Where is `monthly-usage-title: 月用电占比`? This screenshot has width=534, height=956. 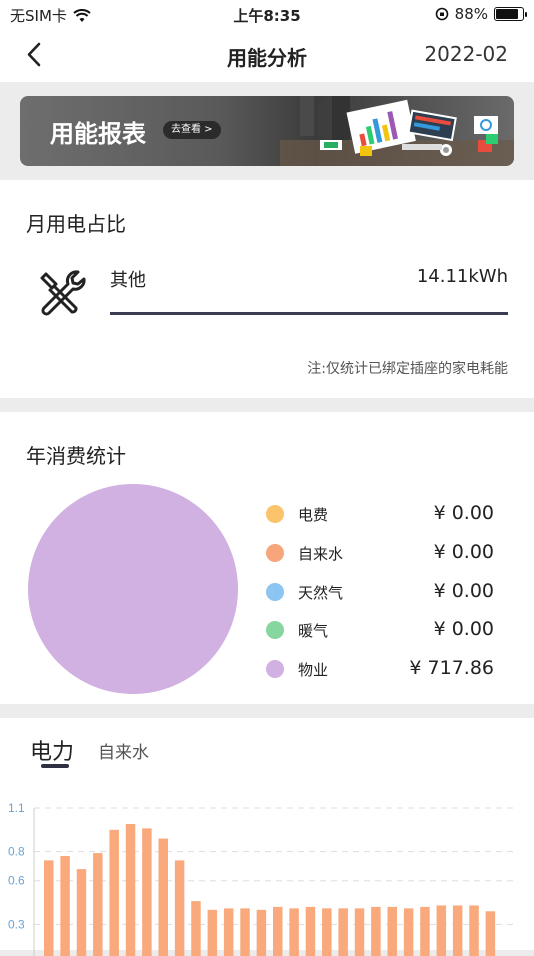 monthly-usage-title: 月用电占比 is located at coordinates (76, 224).